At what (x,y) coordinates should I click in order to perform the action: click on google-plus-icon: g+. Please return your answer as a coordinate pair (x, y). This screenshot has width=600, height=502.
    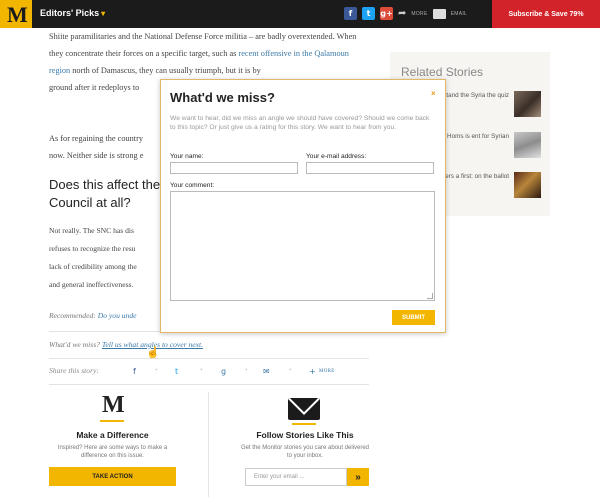
    Looking at the image, I should click on (386, 13).